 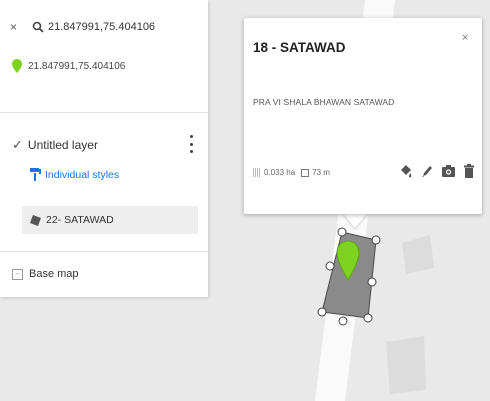 I want to click on camera-icon, so click(x=448, y=171).